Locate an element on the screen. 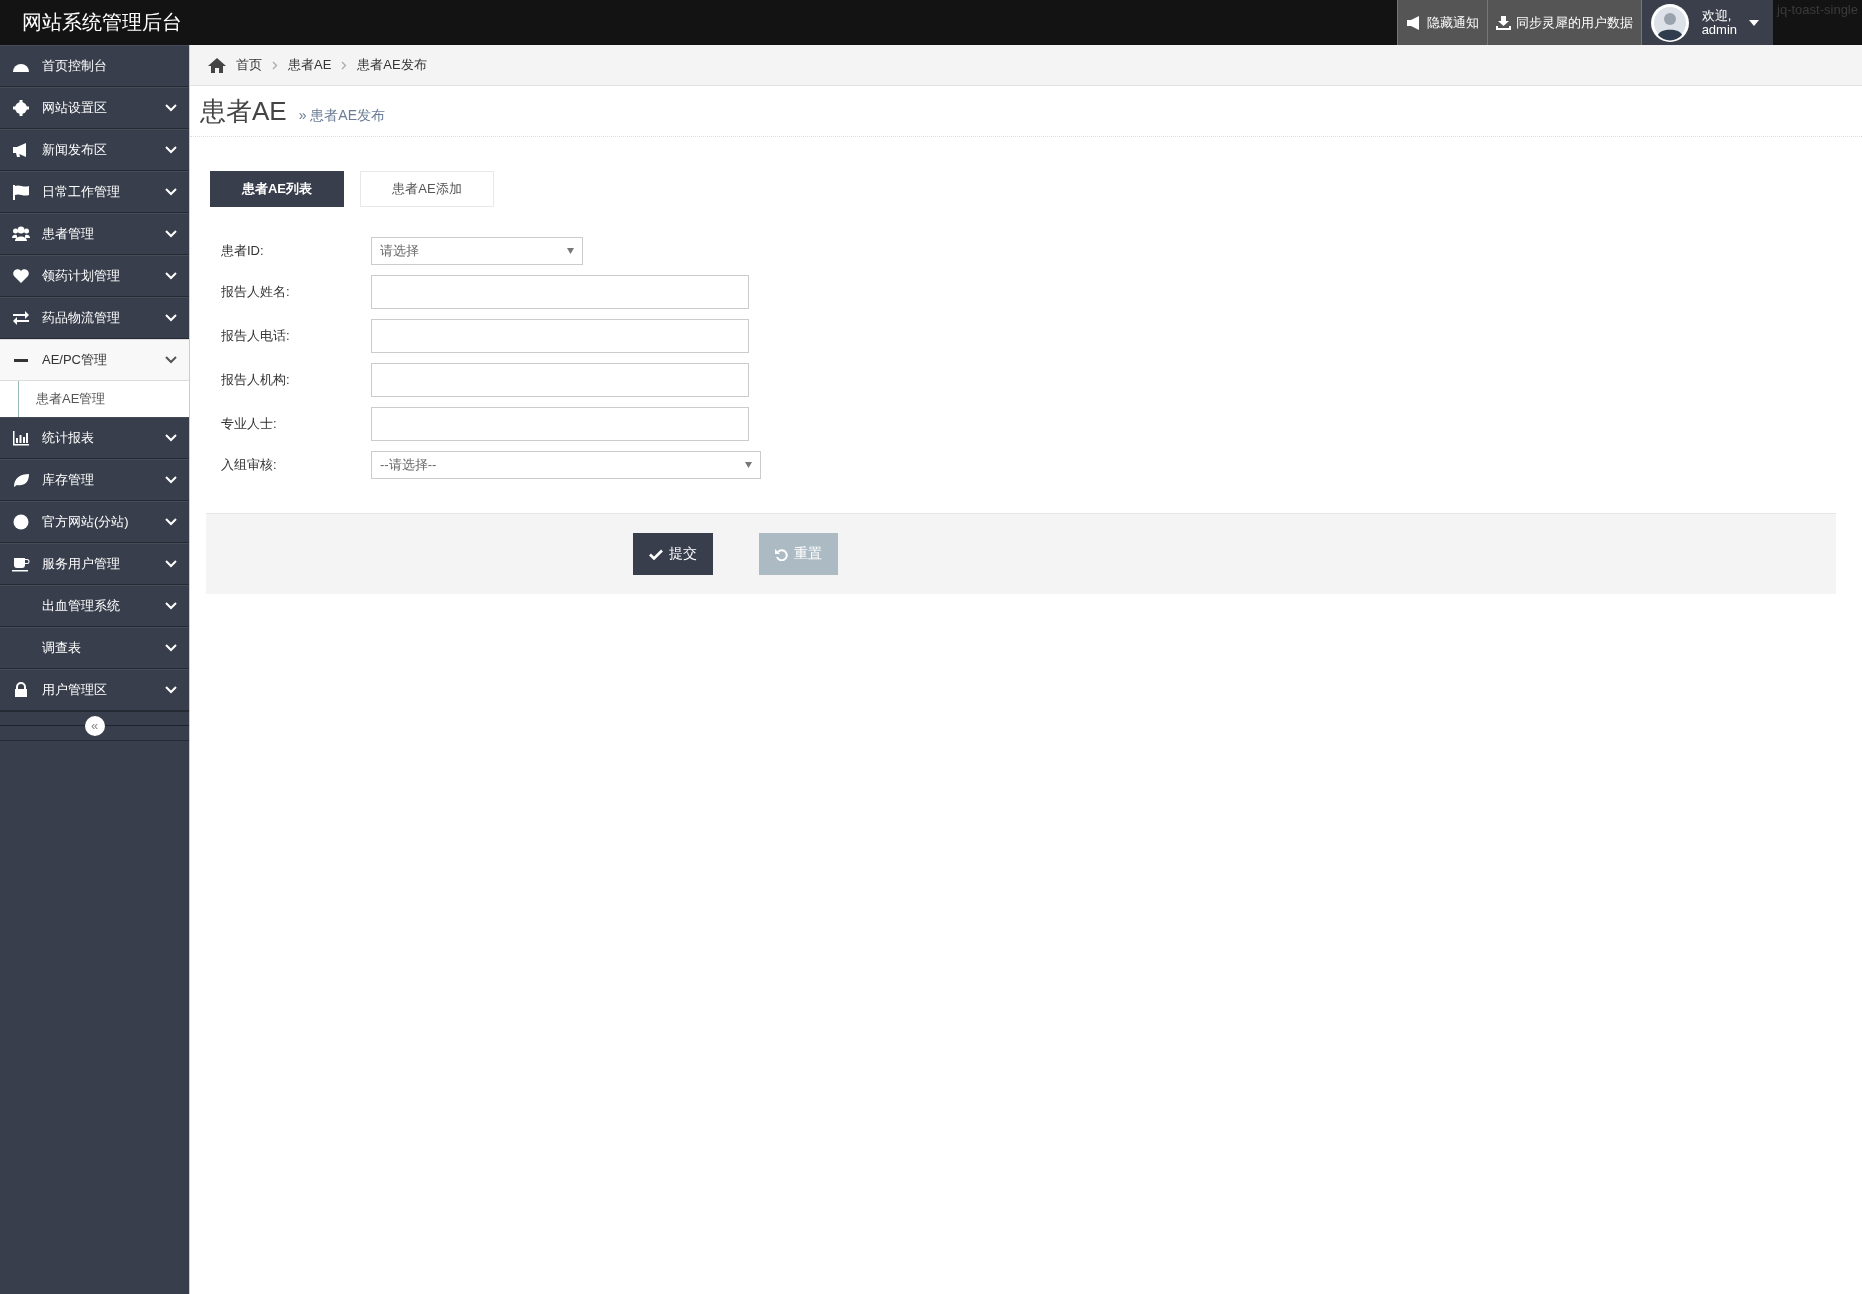 The image size is (1862, 1294). tab: 患者AE列表 is located at coordinates (277, 189).